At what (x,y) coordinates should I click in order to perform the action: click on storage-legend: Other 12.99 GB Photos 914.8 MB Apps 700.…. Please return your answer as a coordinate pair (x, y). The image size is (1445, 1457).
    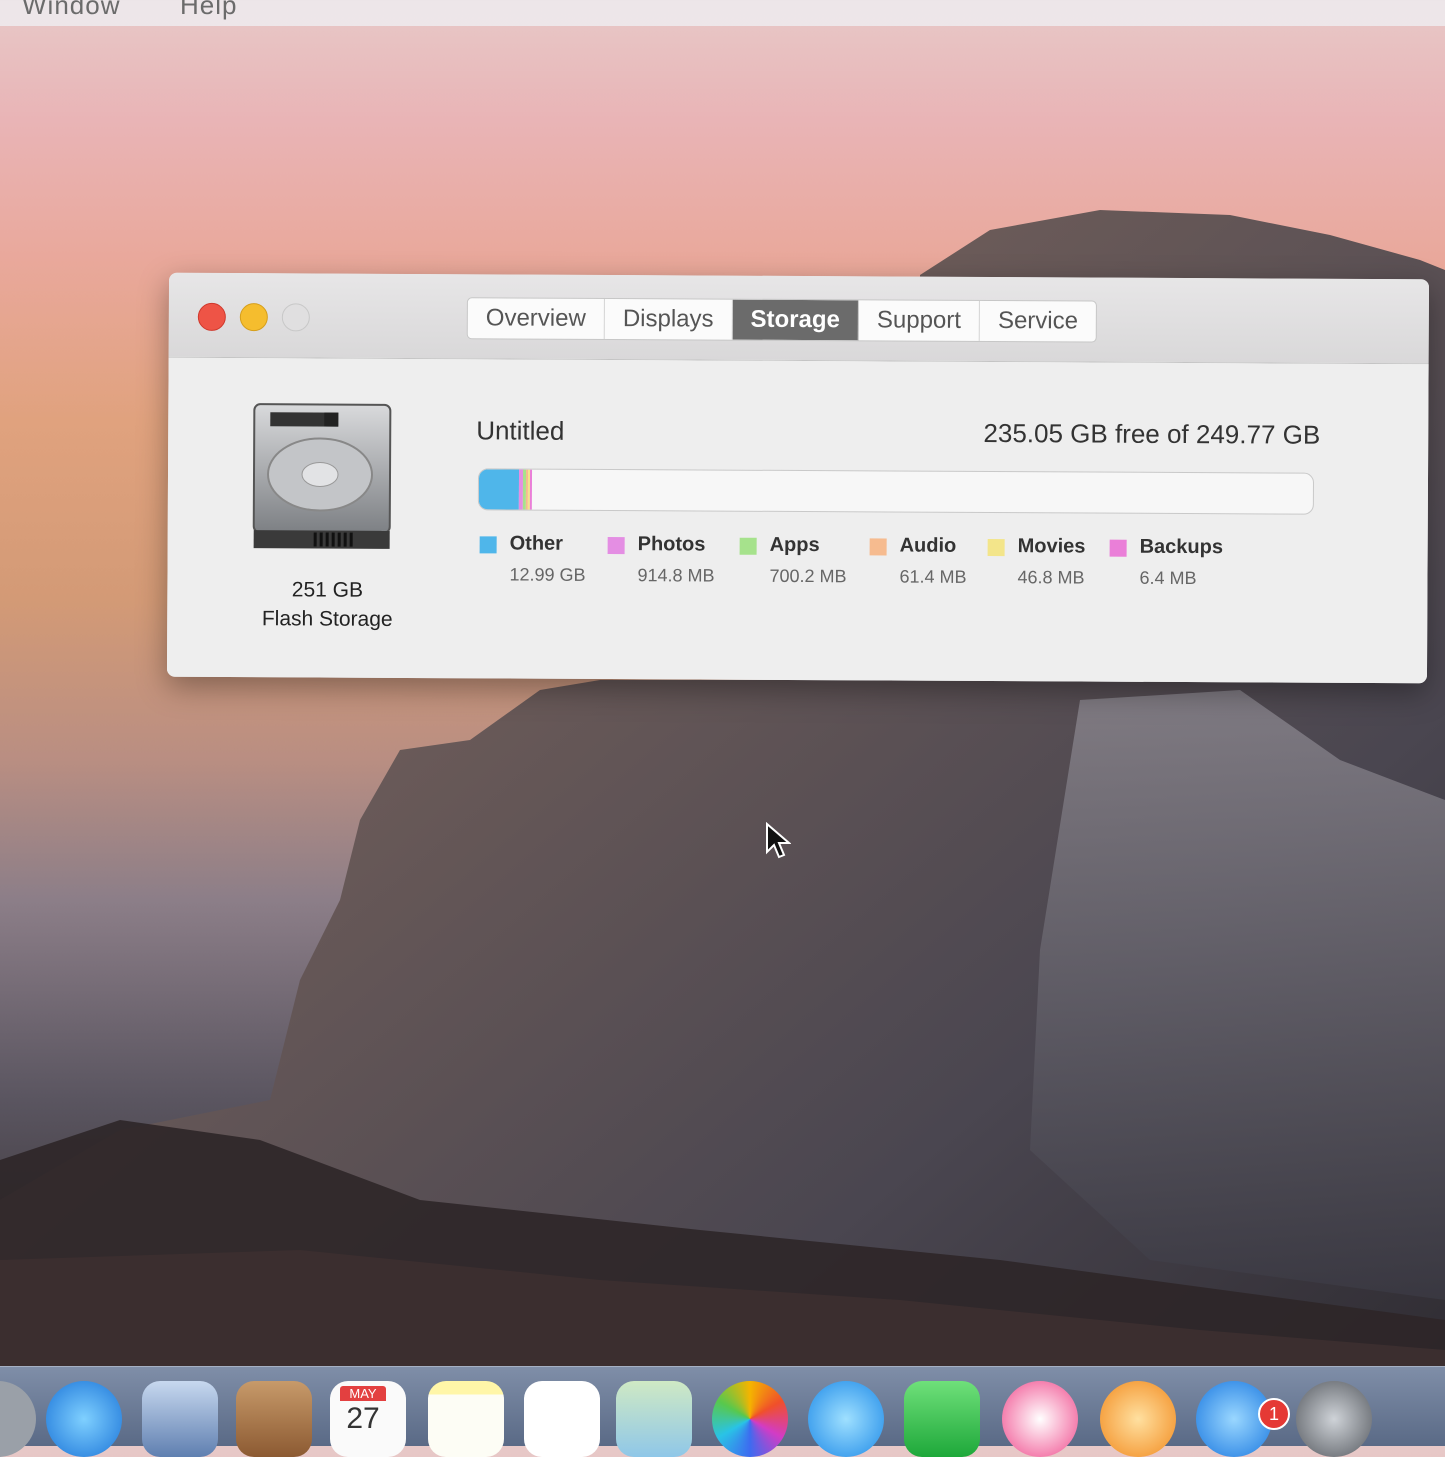
    Looking at the image, I should click on (899, 569).